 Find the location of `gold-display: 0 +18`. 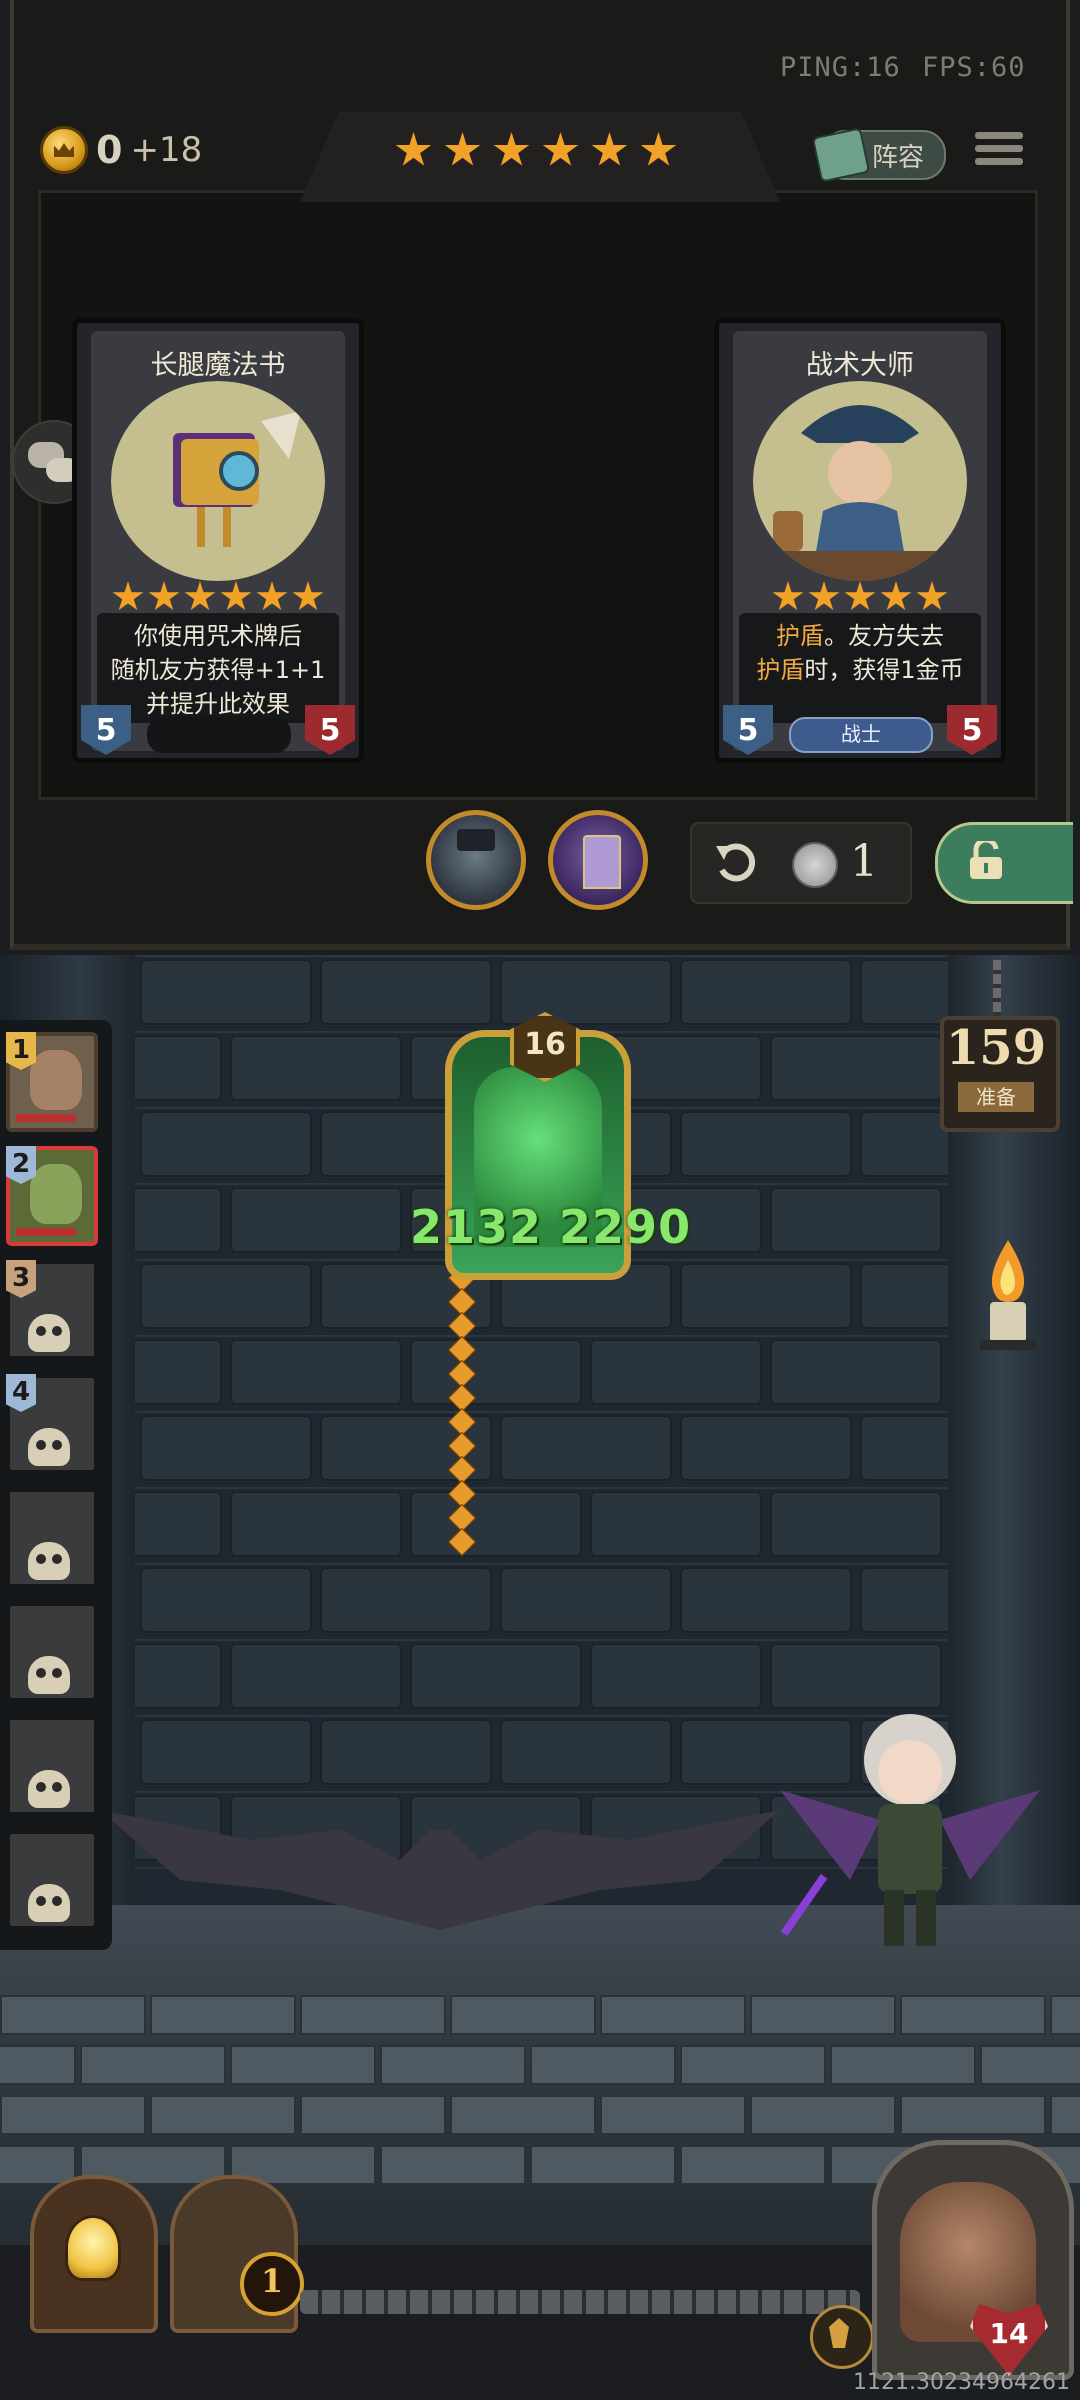

gold-display: 0 +18 is located at coordinates (121, 150).